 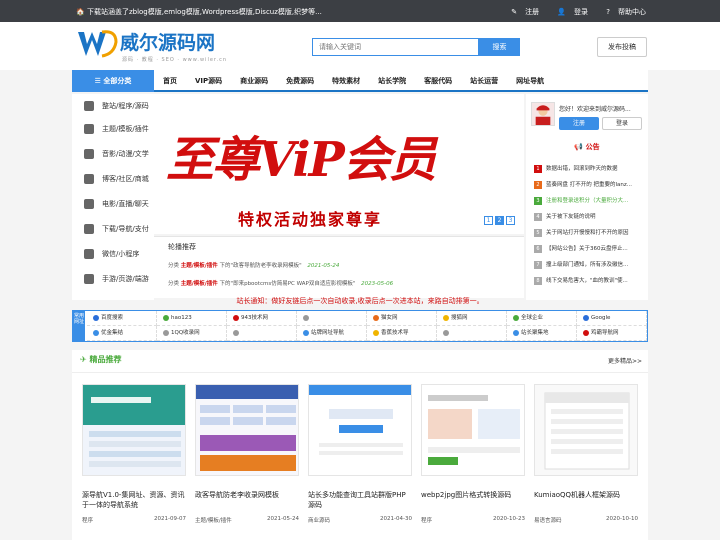 What do you see at coordinates (586, 495) in the screenshot?
I see `card-title: KumiaoQQ机器人框架源码` at bounding box center [586, 495].